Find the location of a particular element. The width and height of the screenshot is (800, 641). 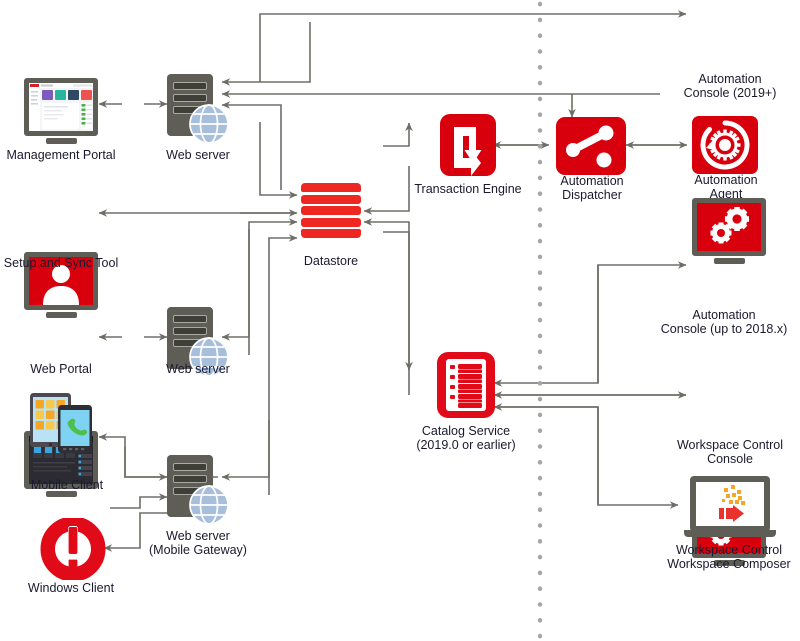

monitor-dashboard-icon is located at coordinates (61, 107).